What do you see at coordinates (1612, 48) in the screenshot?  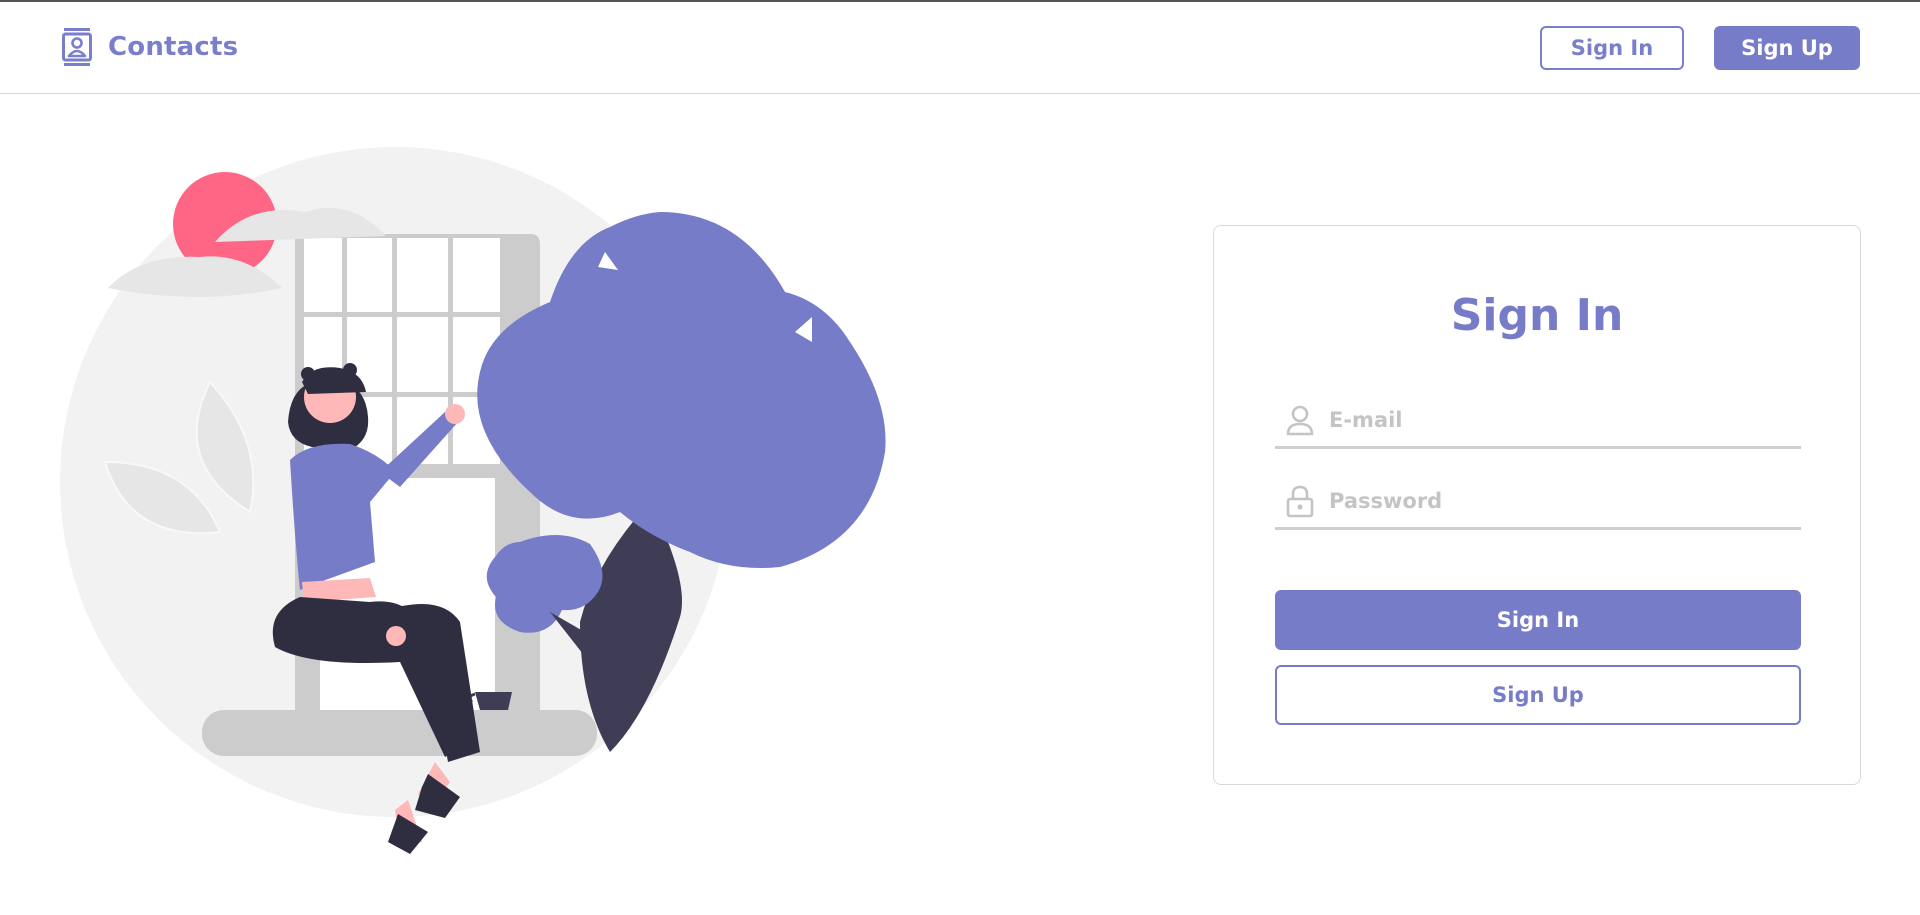 I see `header-sign-in-button: Sign In` at bounding box center [1612, 48].